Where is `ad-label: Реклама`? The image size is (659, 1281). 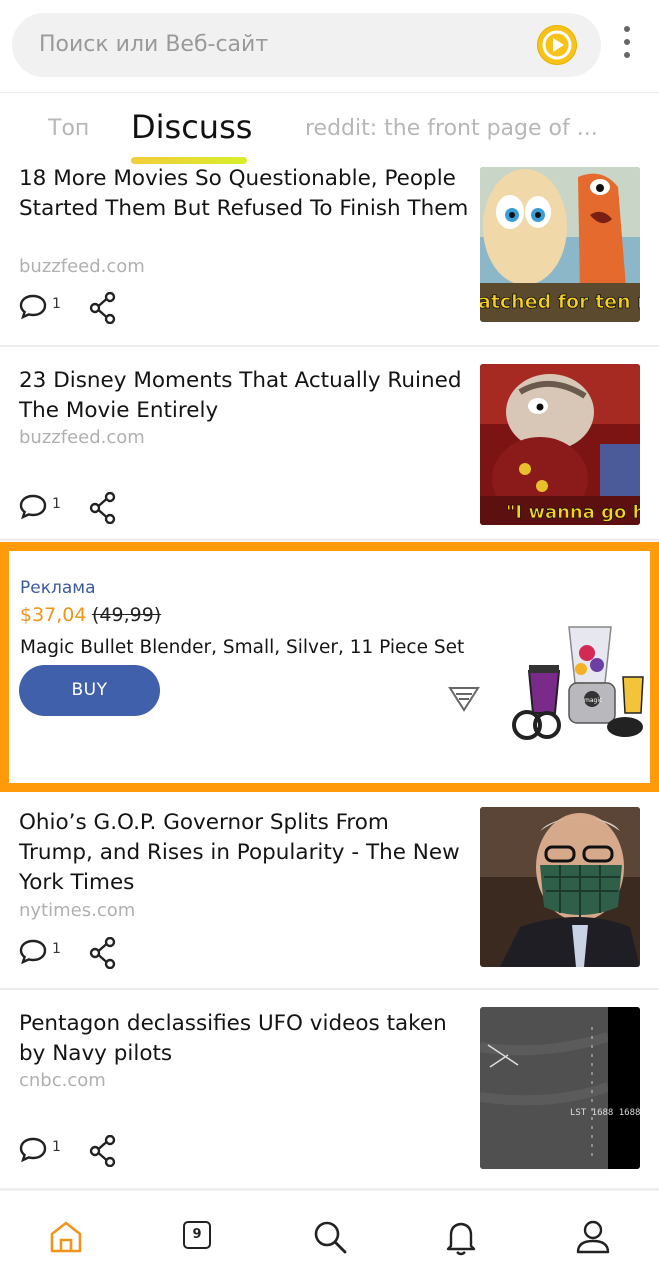
ad-label: Реклама is located at coordinates (58, 588).